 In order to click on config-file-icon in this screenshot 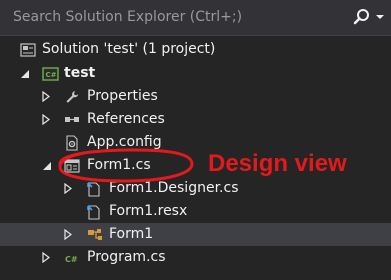, I will do `click(72, 143)`.